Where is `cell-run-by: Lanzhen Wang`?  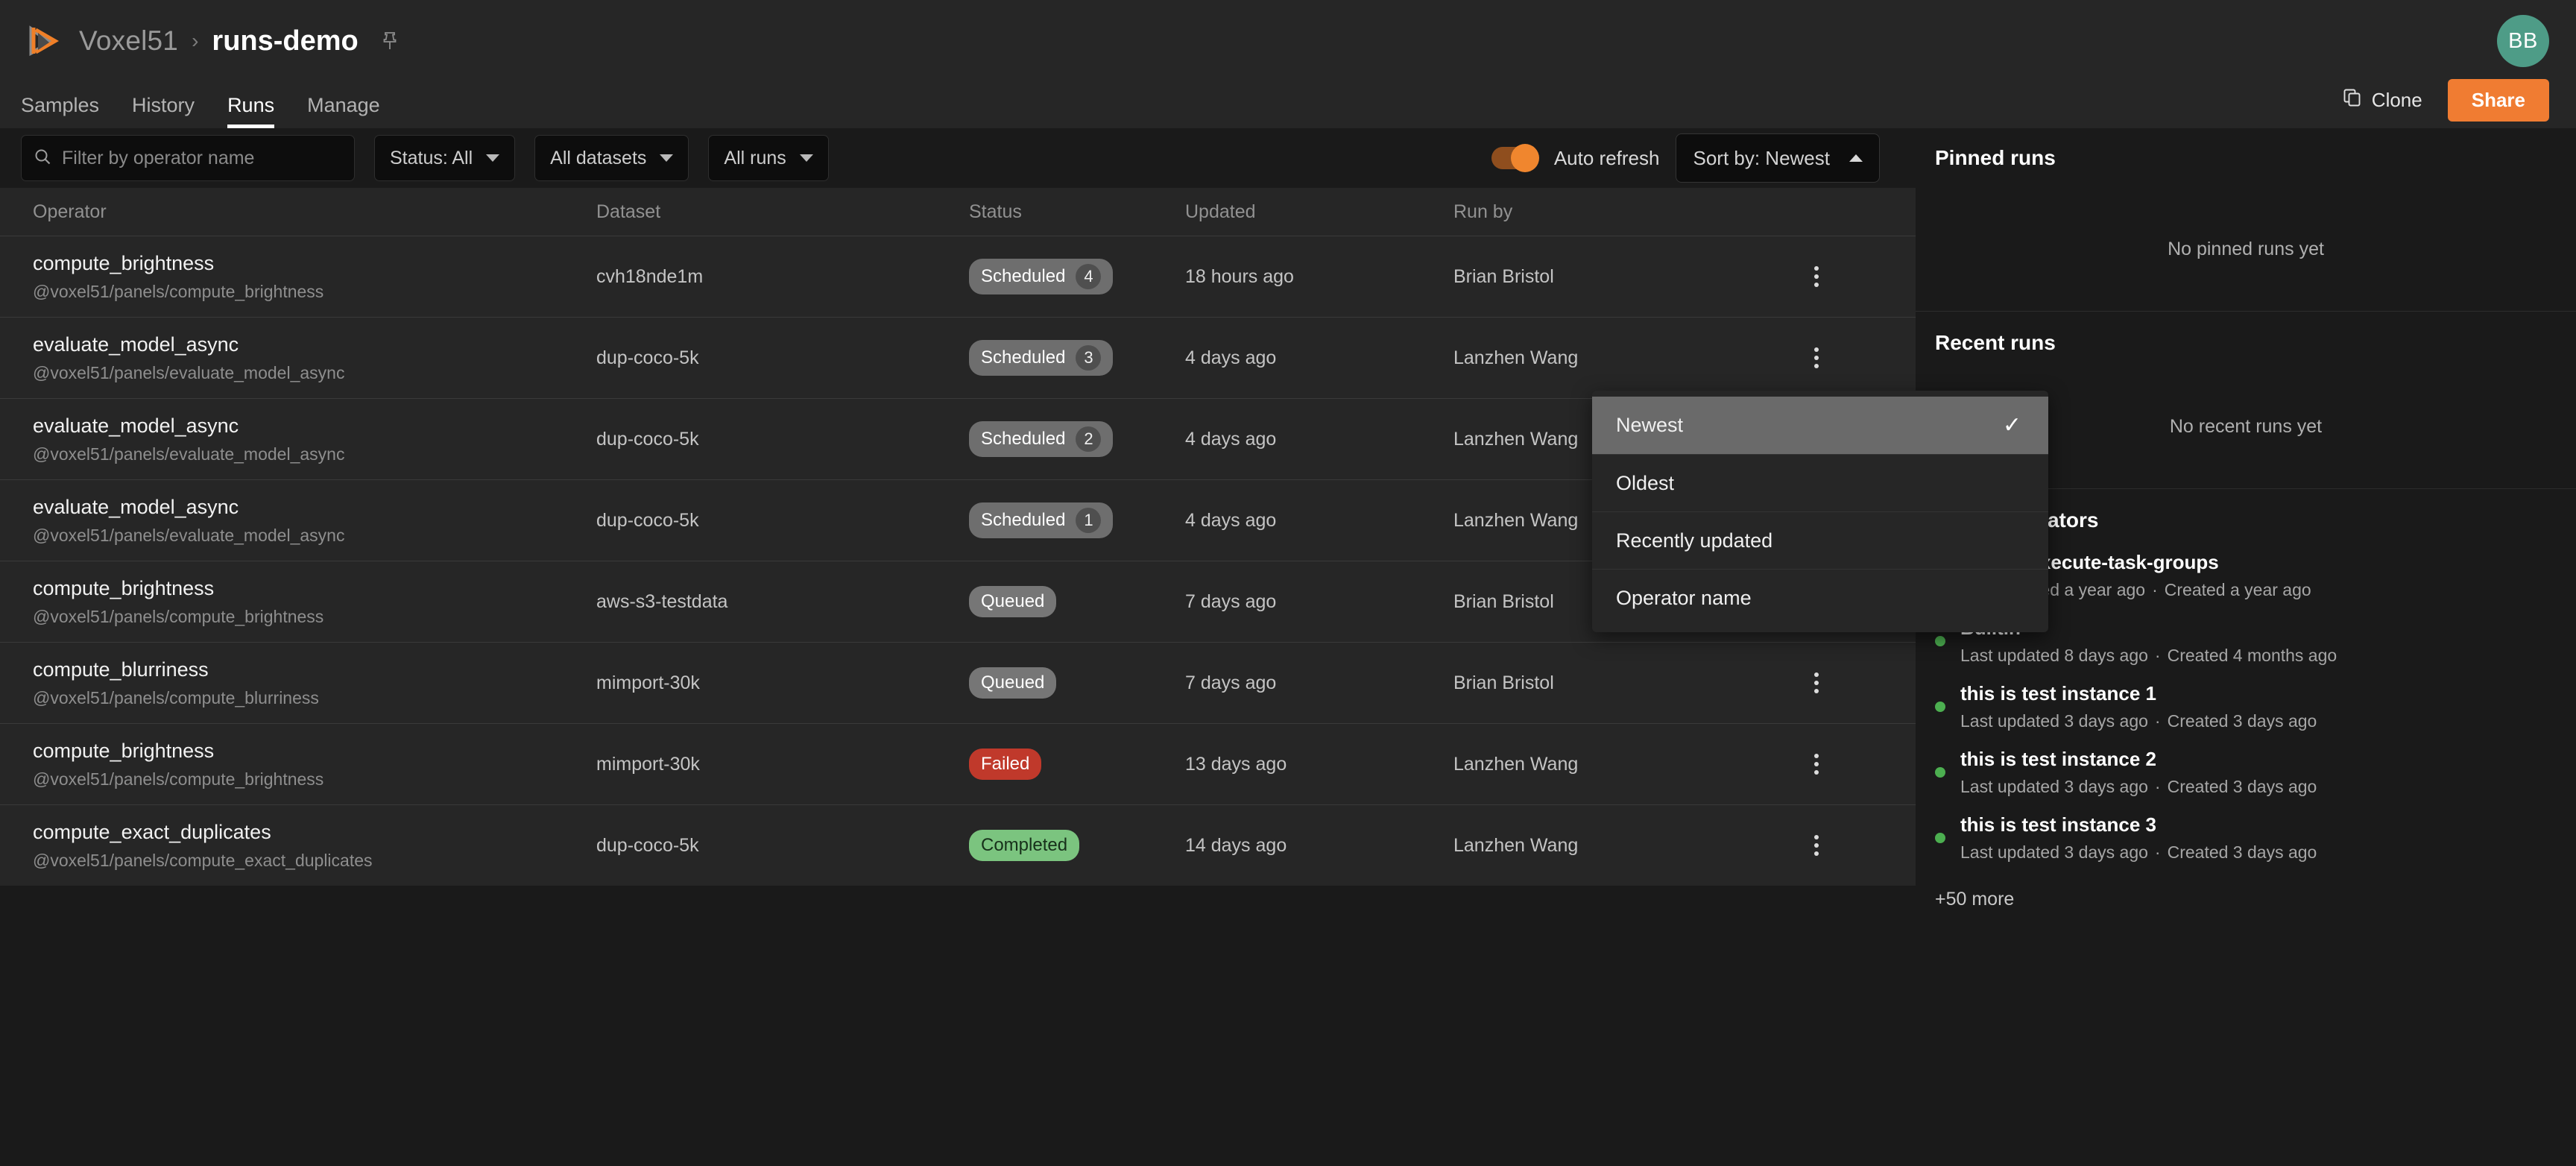 cell-run-by: Lanzhen Wang is located at coordinates (1516, 845).